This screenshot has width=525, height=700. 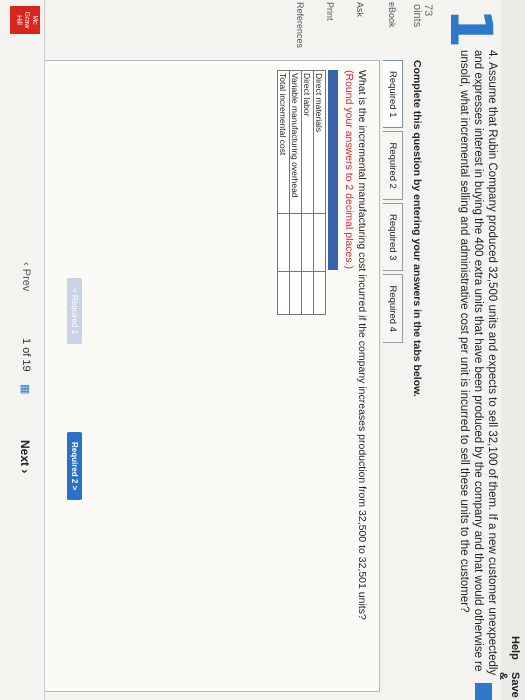 What do you see at coordinates (26, 359) in the screenshot?
I see `page-total: of 19` at bounding box center [26, 359].